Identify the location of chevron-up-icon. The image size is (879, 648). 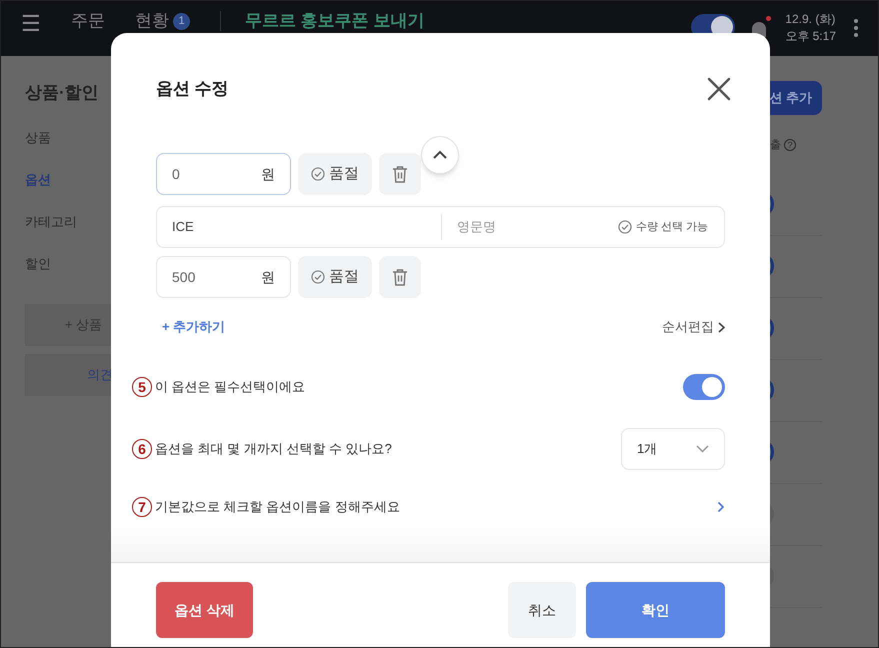
(440, 155).